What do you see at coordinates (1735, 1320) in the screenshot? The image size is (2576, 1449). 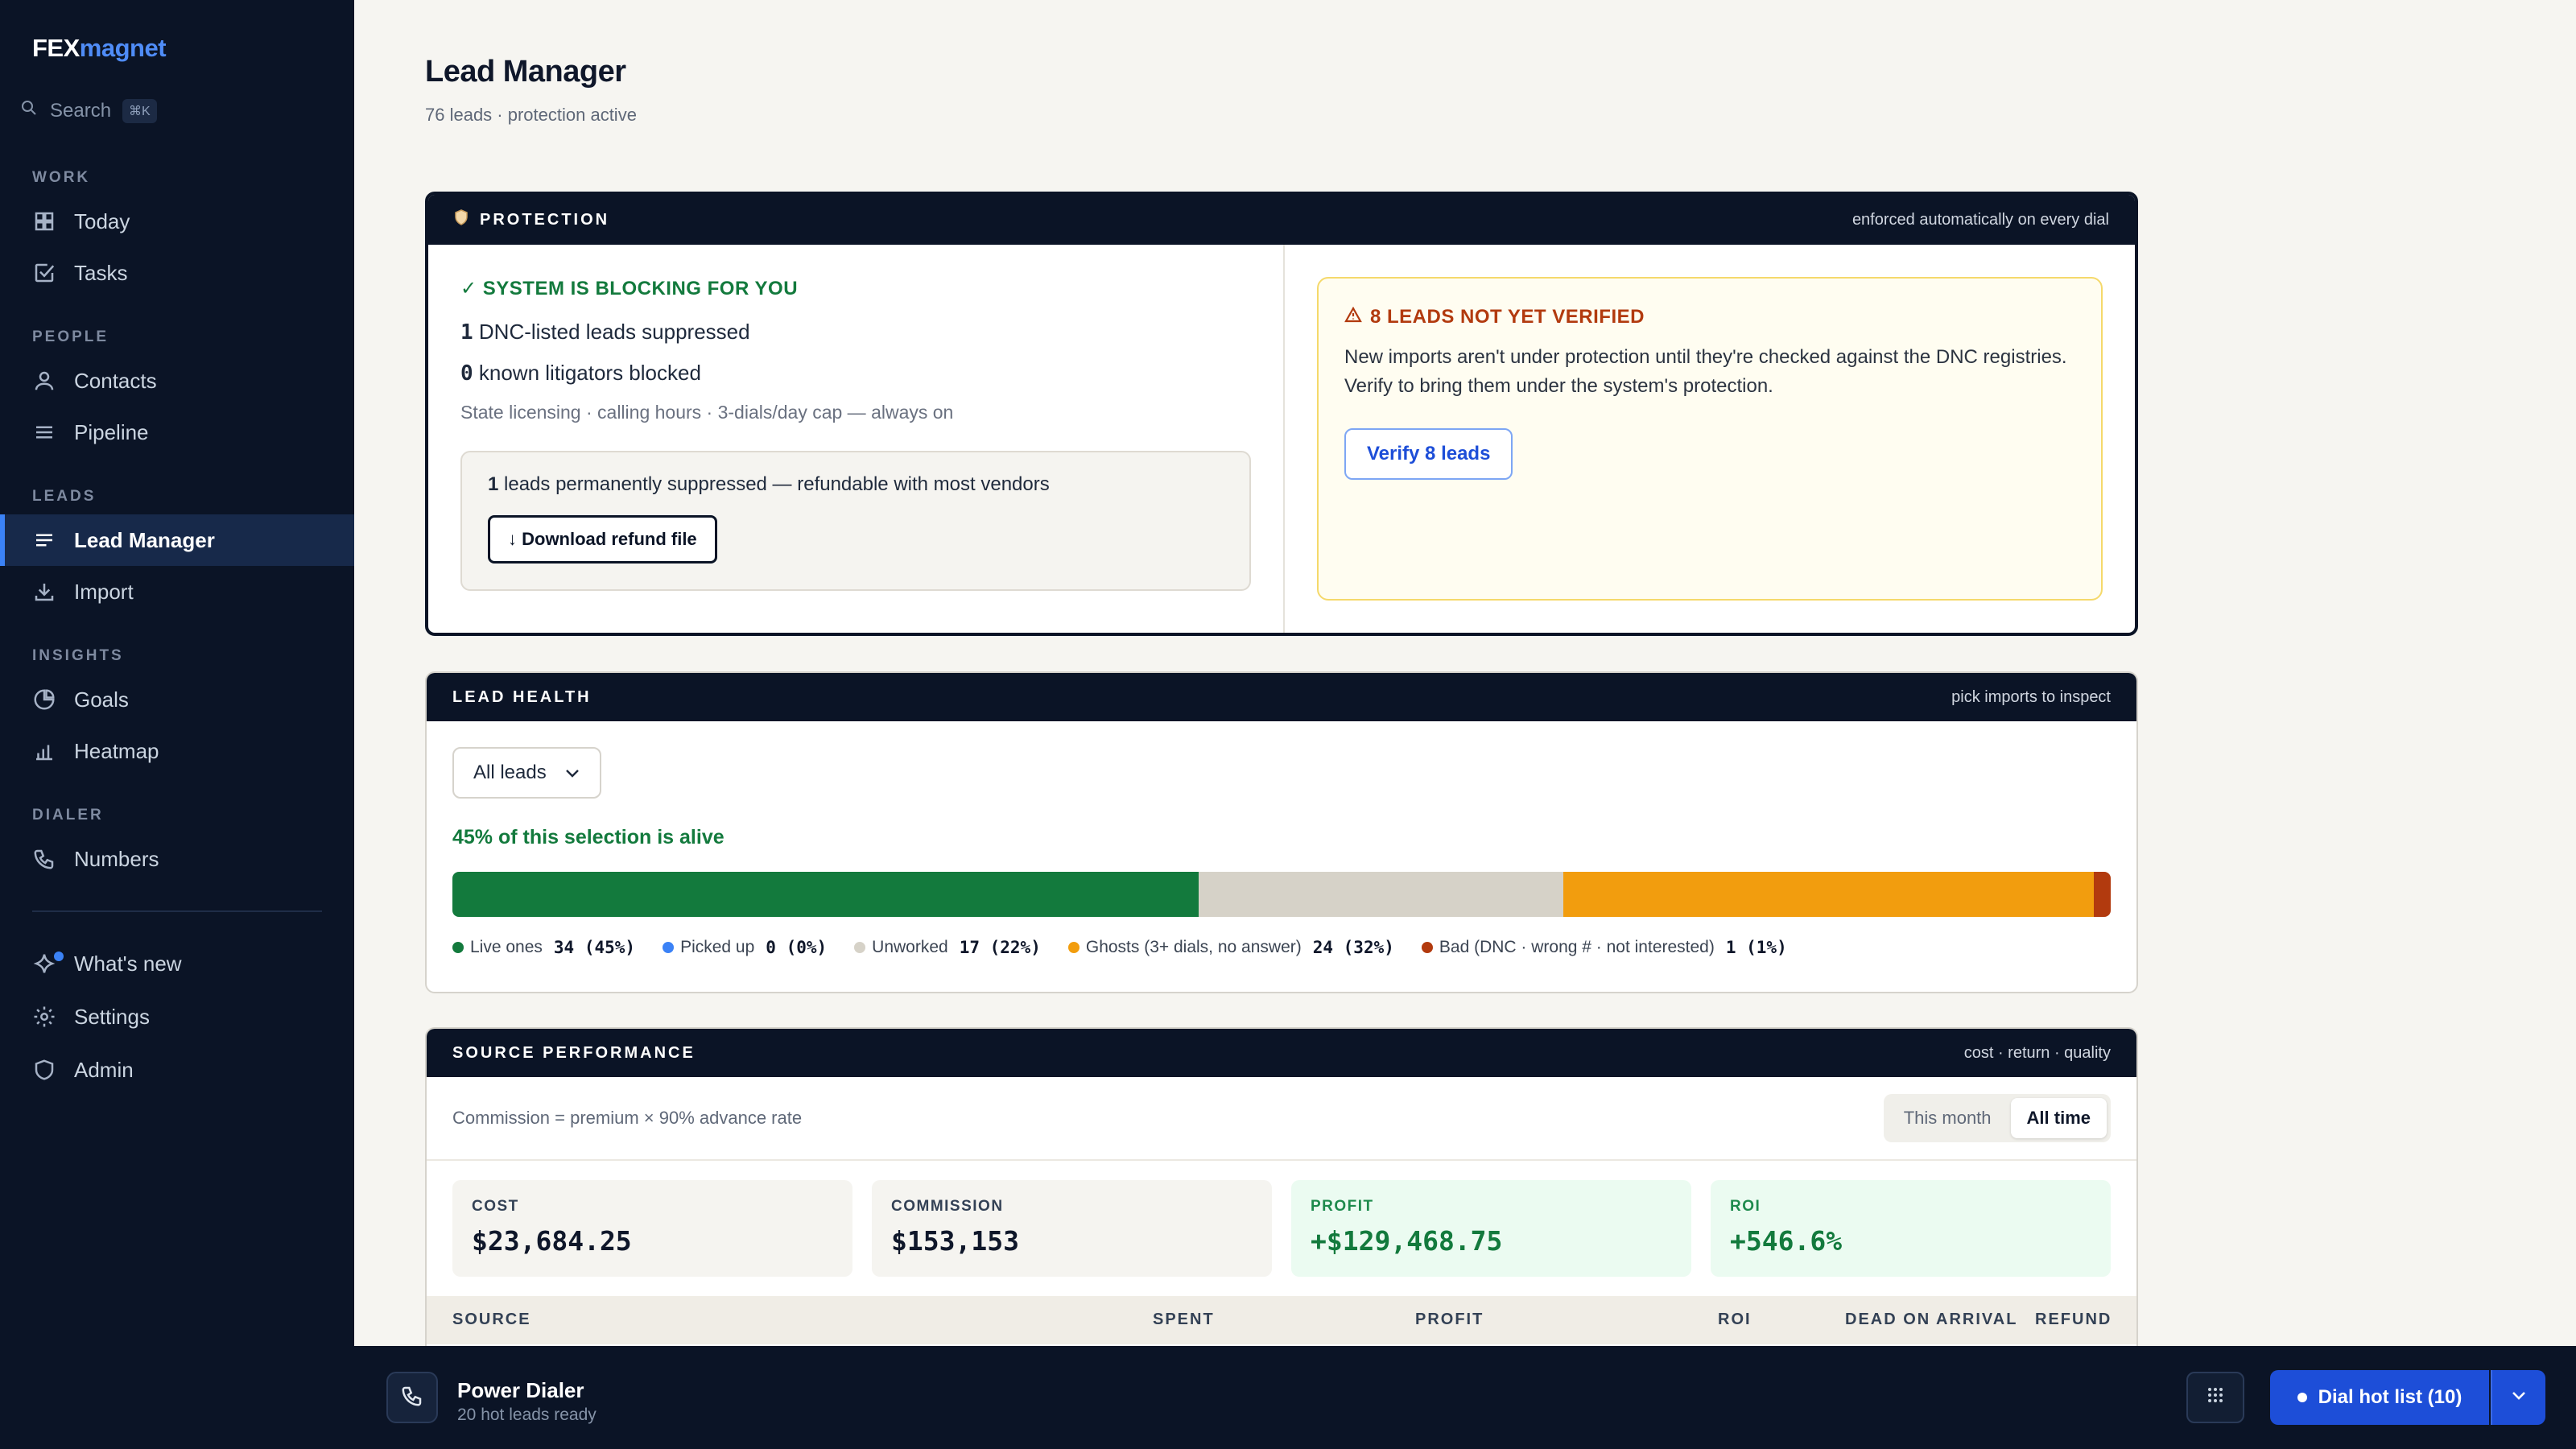 I see `column-roi: ROI` at bounding box center [1735, 1320].